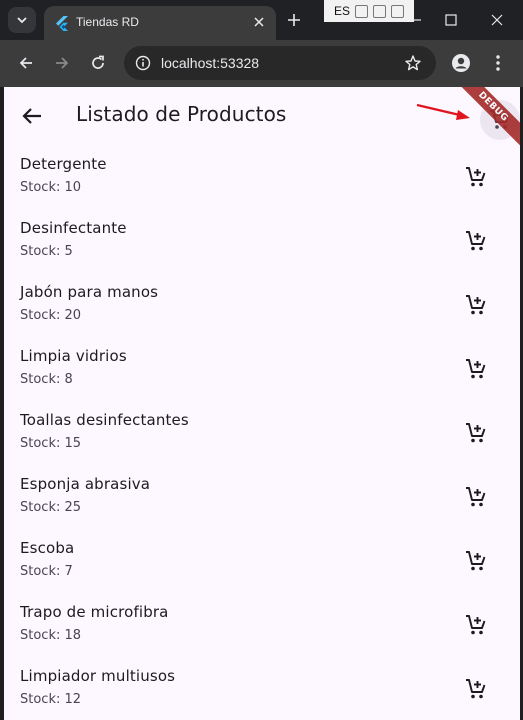  Describe the element at coordinates (210, 63) in the screenshot. I see `url-text: localhost:53328` at that location.